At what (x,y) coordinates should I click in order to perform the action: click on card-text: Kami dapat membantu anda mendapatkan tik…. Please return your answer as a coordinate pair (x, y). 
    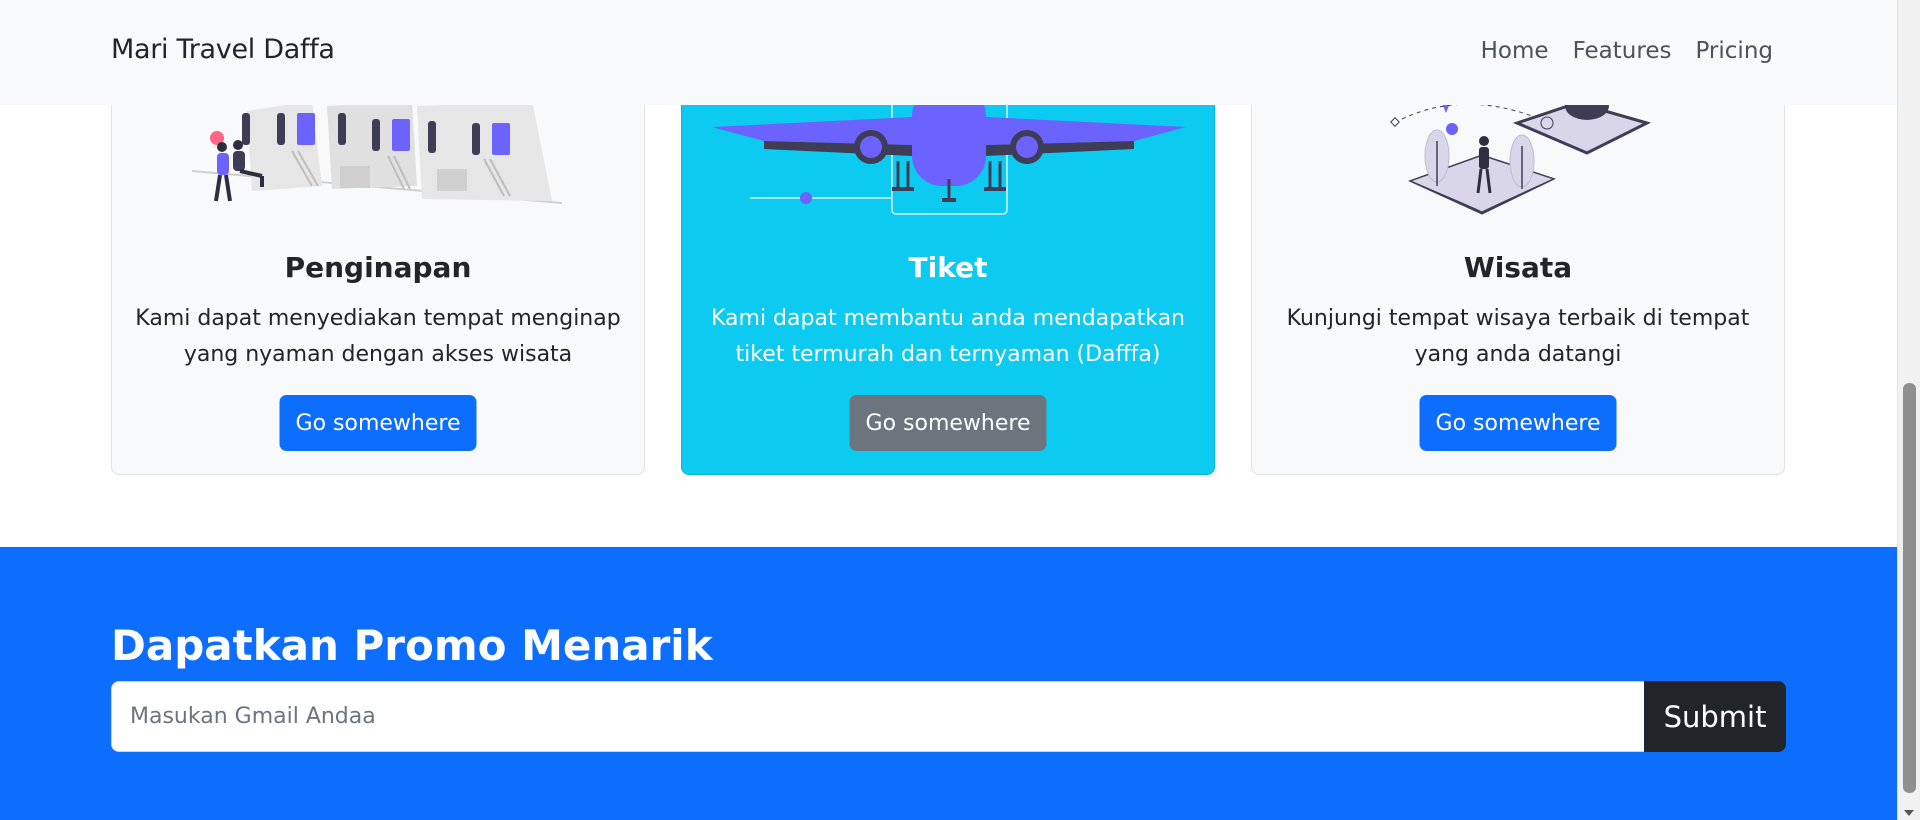
    Looking at the image, I should click on (948, 336).